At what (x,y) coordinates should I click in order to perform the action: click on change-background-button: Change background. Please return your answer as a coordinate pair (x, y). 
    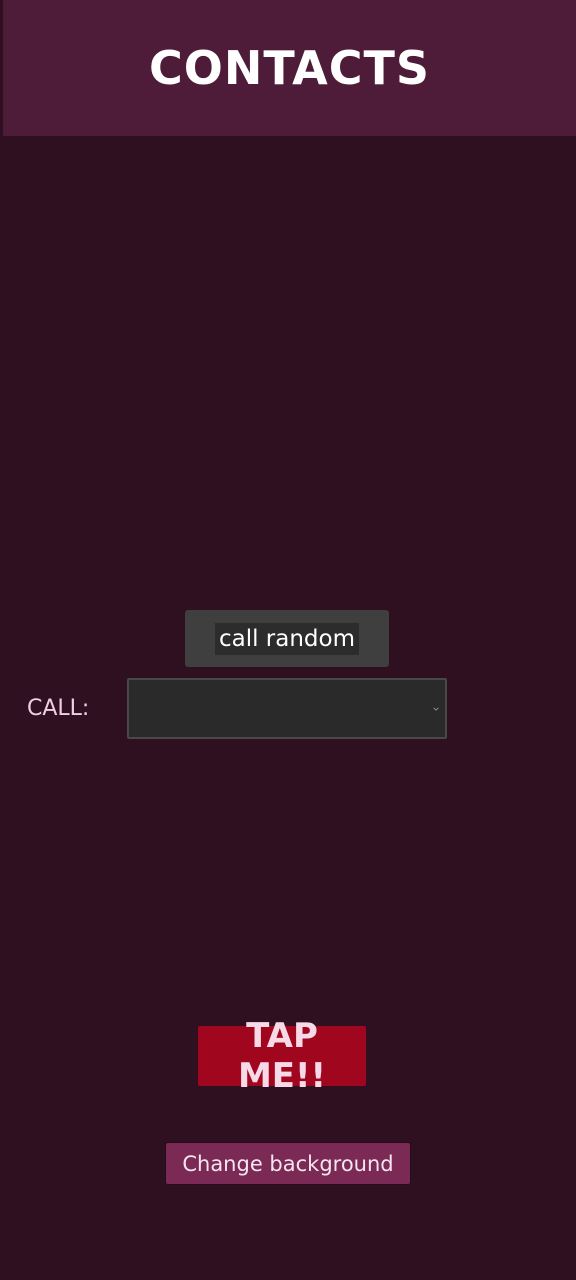
    Looking at the image, I should click on (288, 1163).